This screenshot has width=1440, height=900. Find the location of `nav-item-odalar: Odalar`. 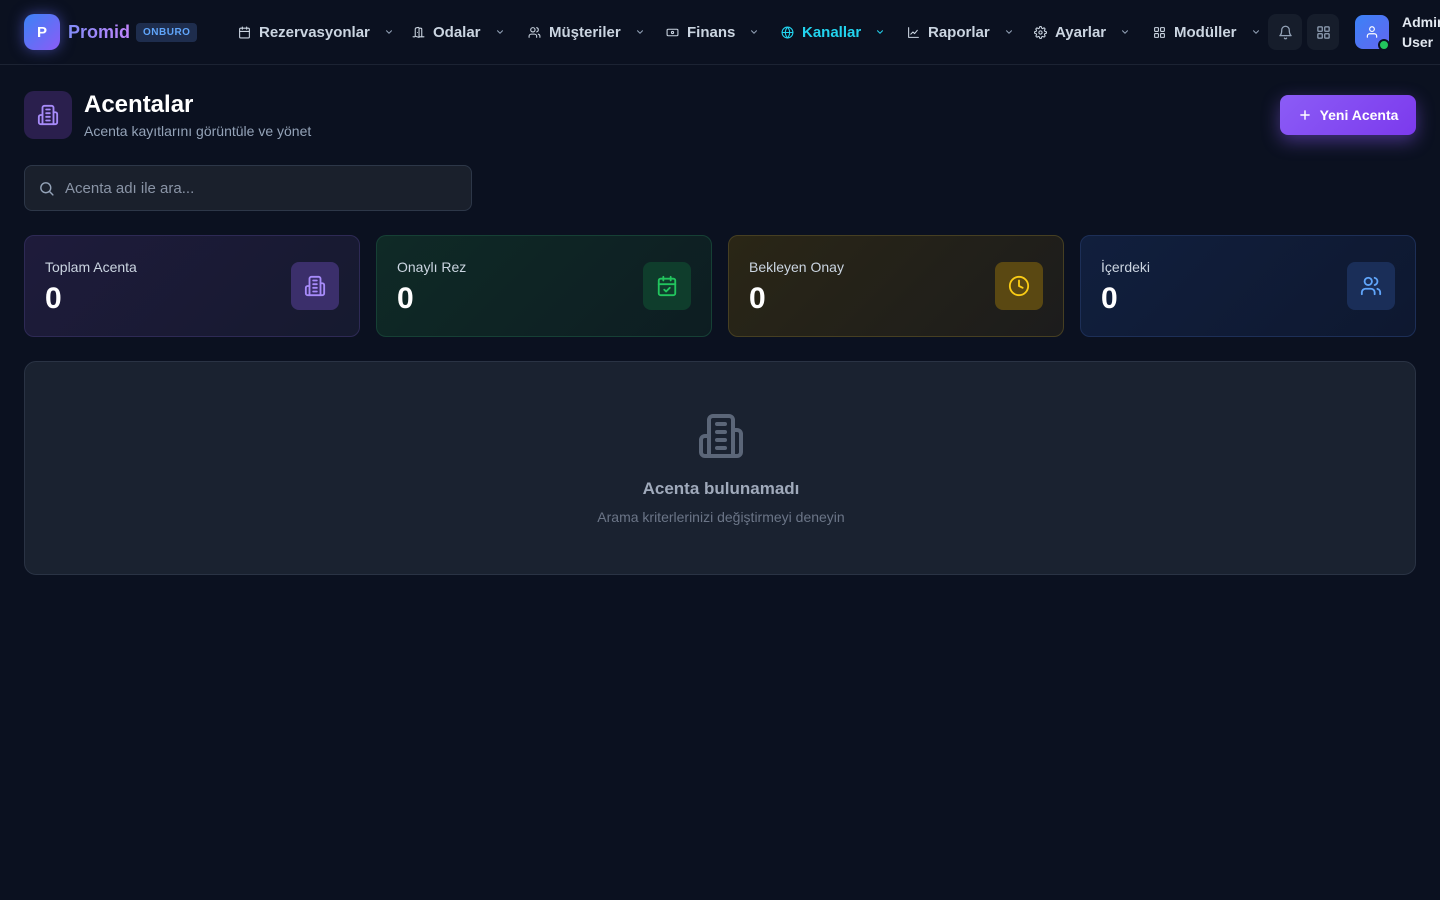

nav-item-odalar: Odalar is located at coordinates (458, 32).